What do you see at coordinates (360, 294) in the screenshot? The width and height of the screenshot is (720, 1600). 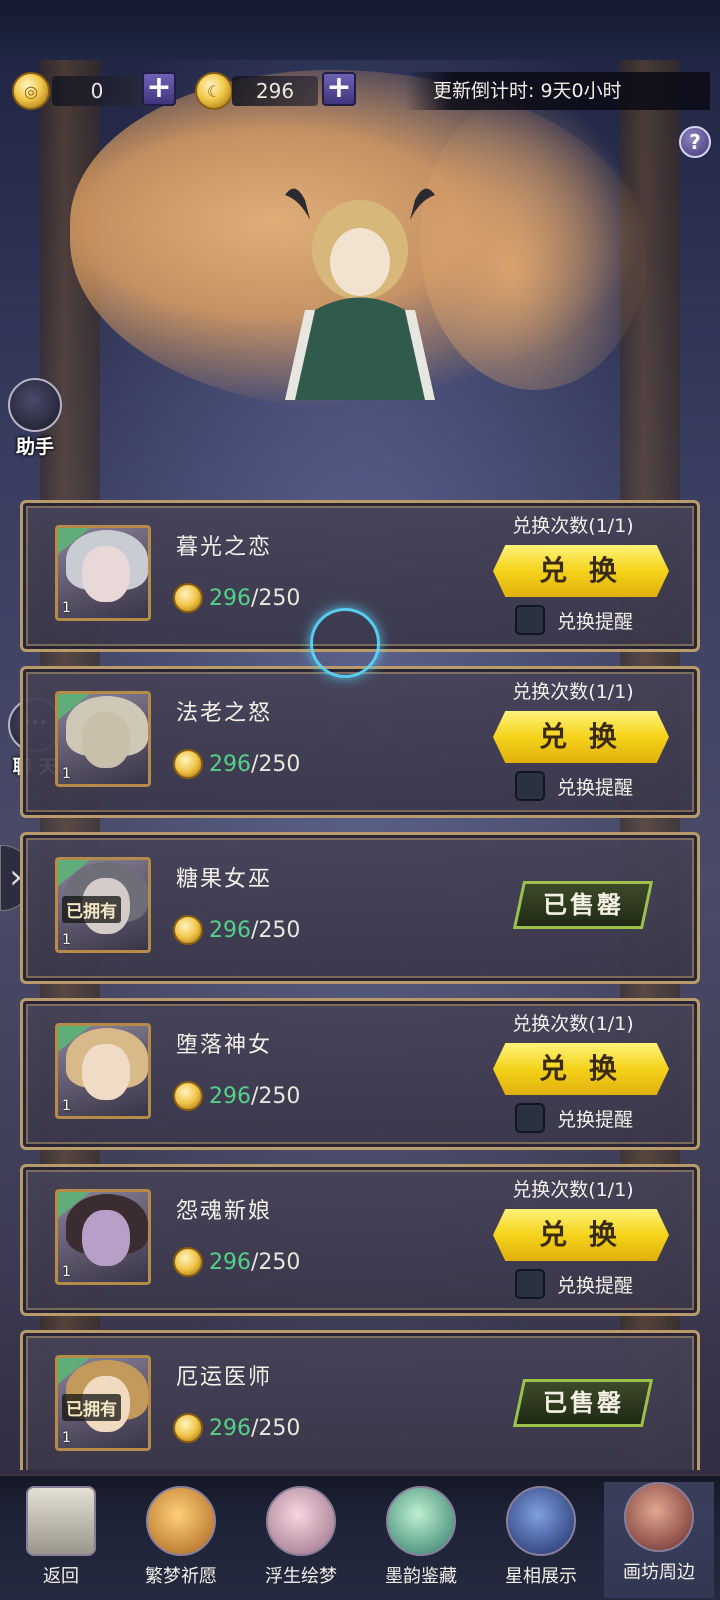 I see `featured-character-art` at bounding box center [360, 294].